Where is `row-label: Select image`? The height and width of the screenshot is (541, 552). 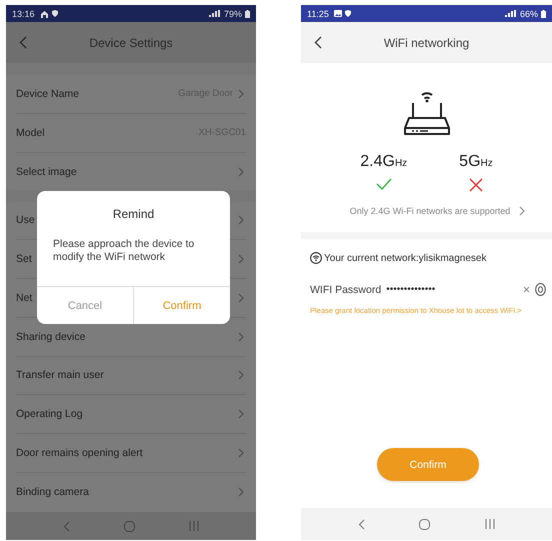 row-label: Select image is located at coordinates (46, 172).